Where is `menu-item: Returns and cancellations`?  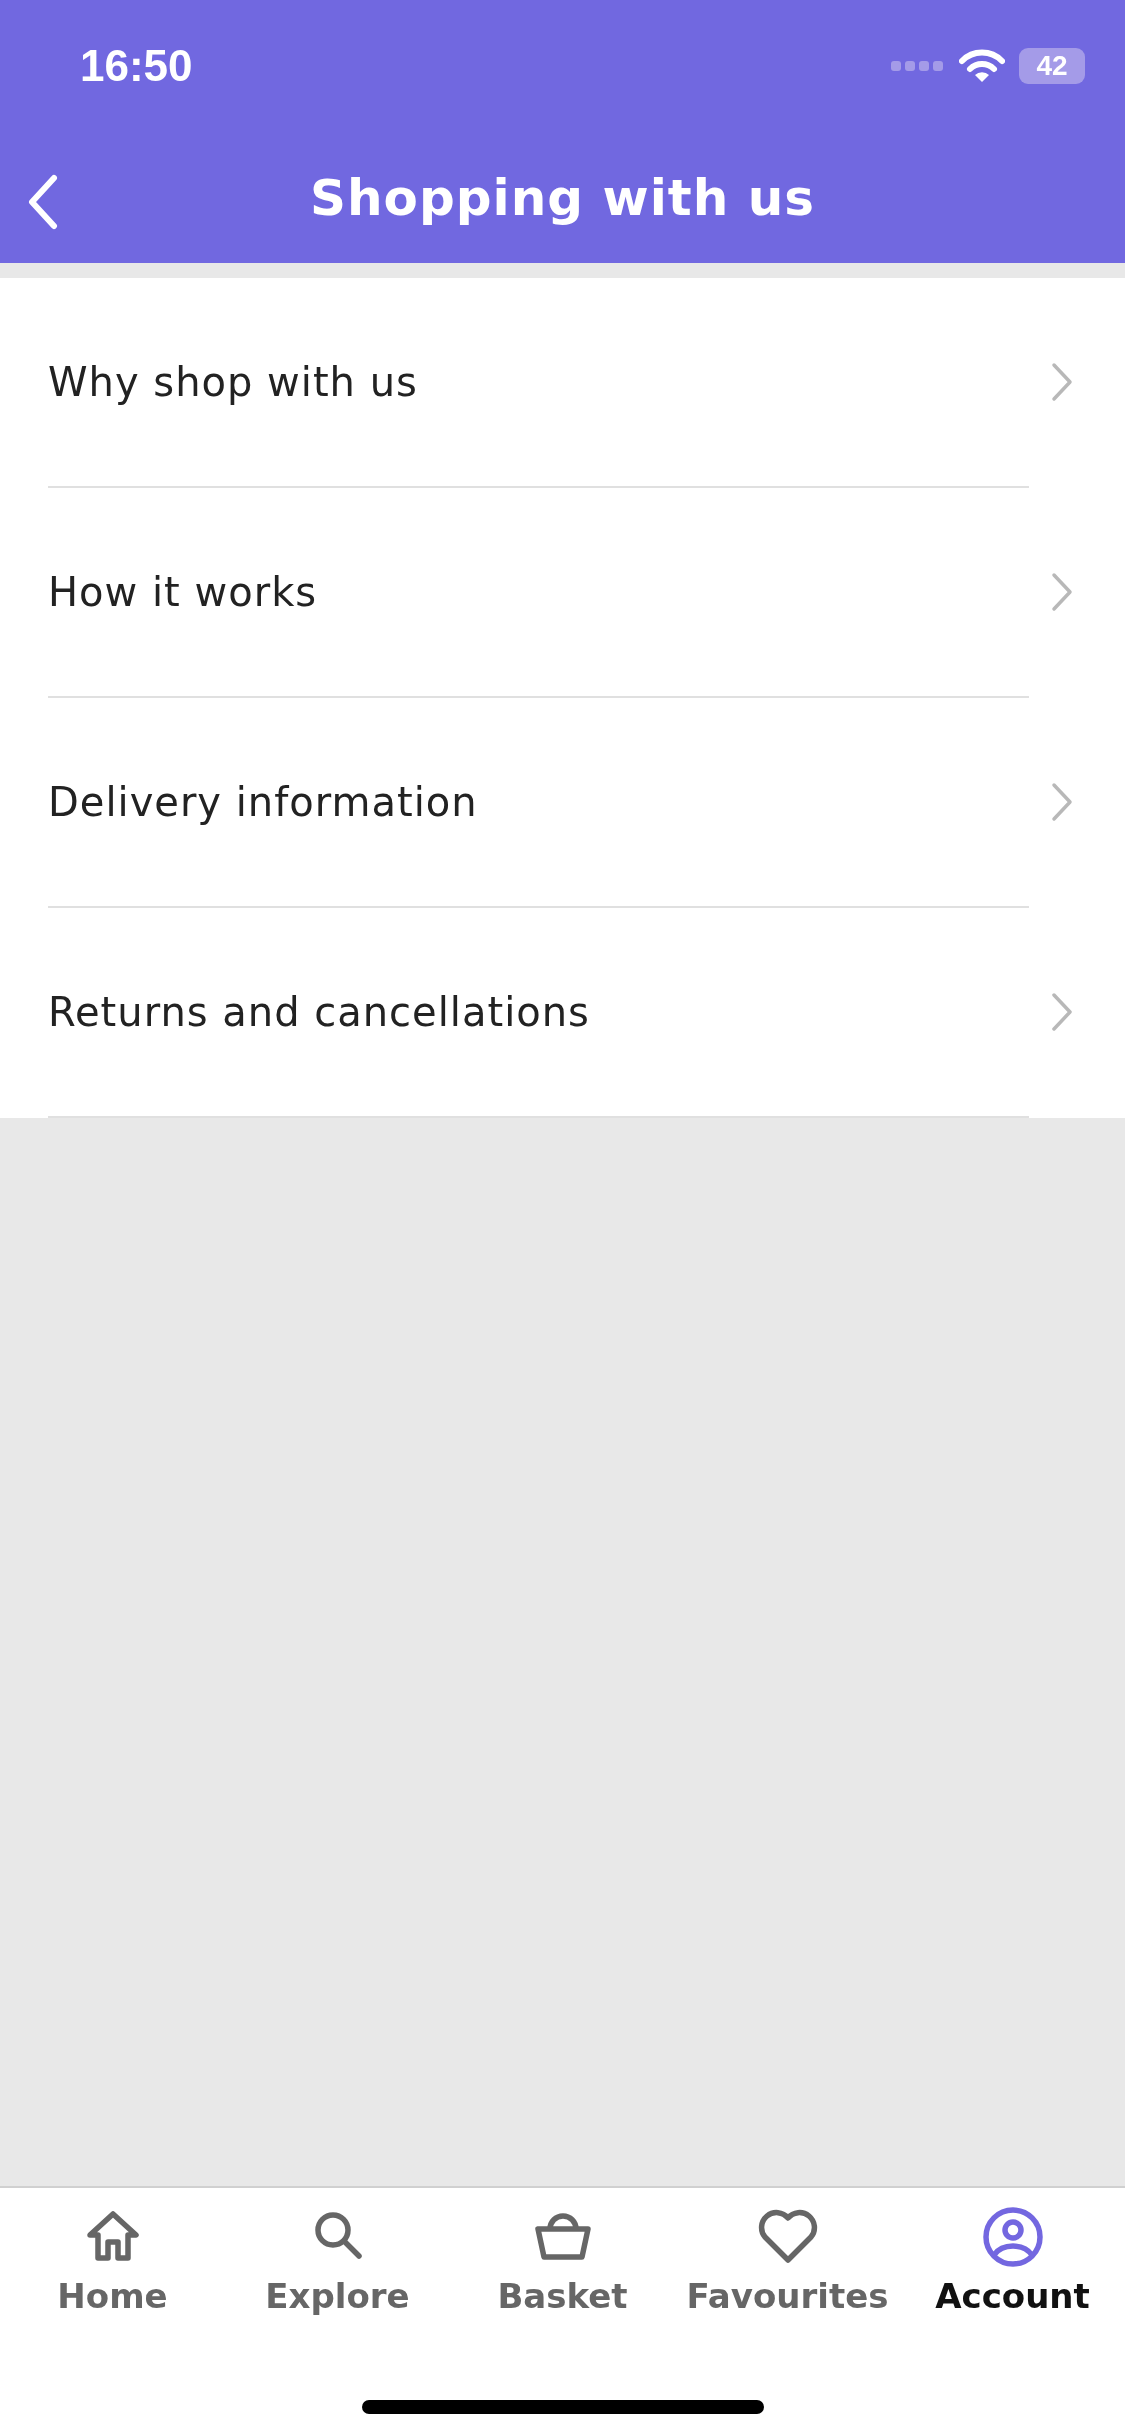
menu-item: Returns and cancellations is located at coordinates (538, 1013).